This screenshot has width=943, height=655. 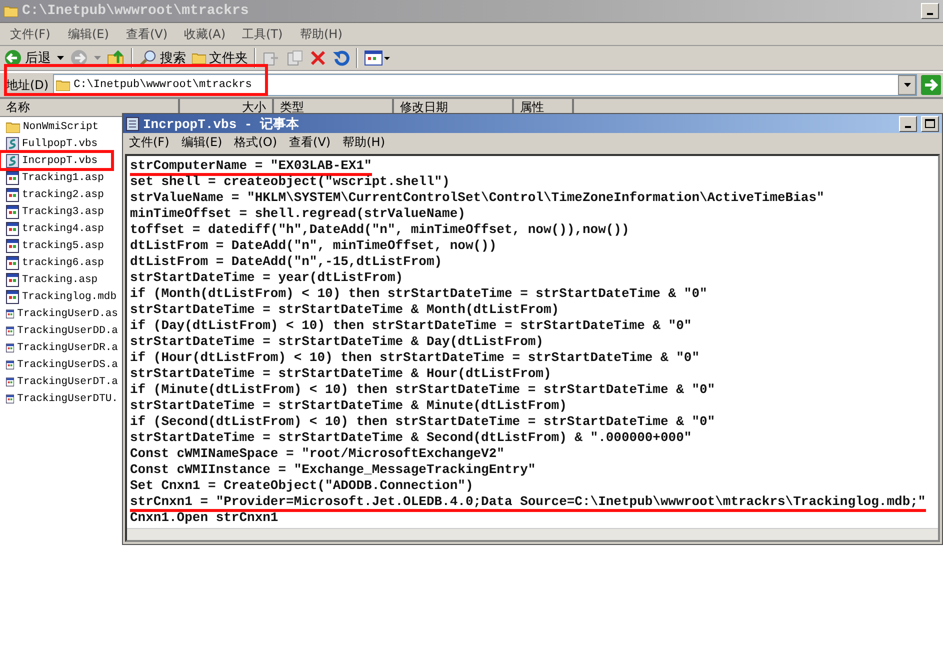 I want to click on code-line: Const cWMINameSpace = "root/MicrosoftExchangeV2", so click(x=317, y=453).